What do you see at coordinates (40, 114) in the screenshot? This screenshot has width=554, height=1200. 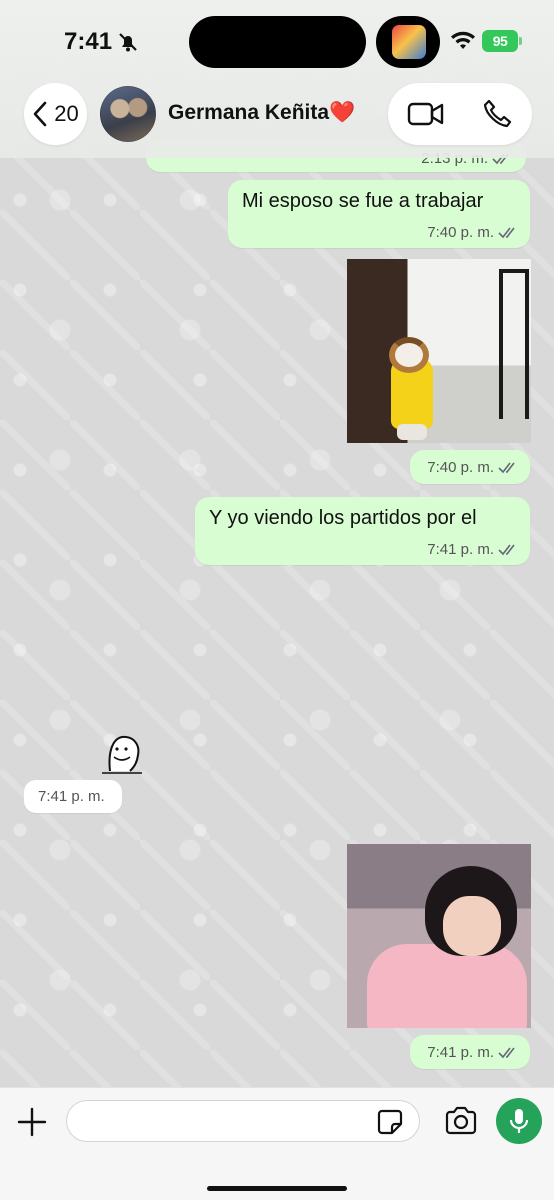 I see `chevron-left-icon` at bounding box center [40, 114].